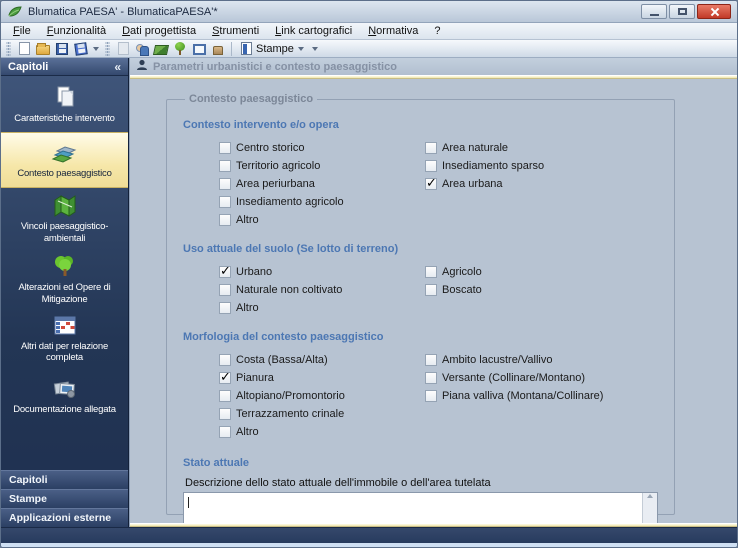  Describe the element at coordinates (431, 378) in the screenshot. I see `checkbox-versante` at that location.